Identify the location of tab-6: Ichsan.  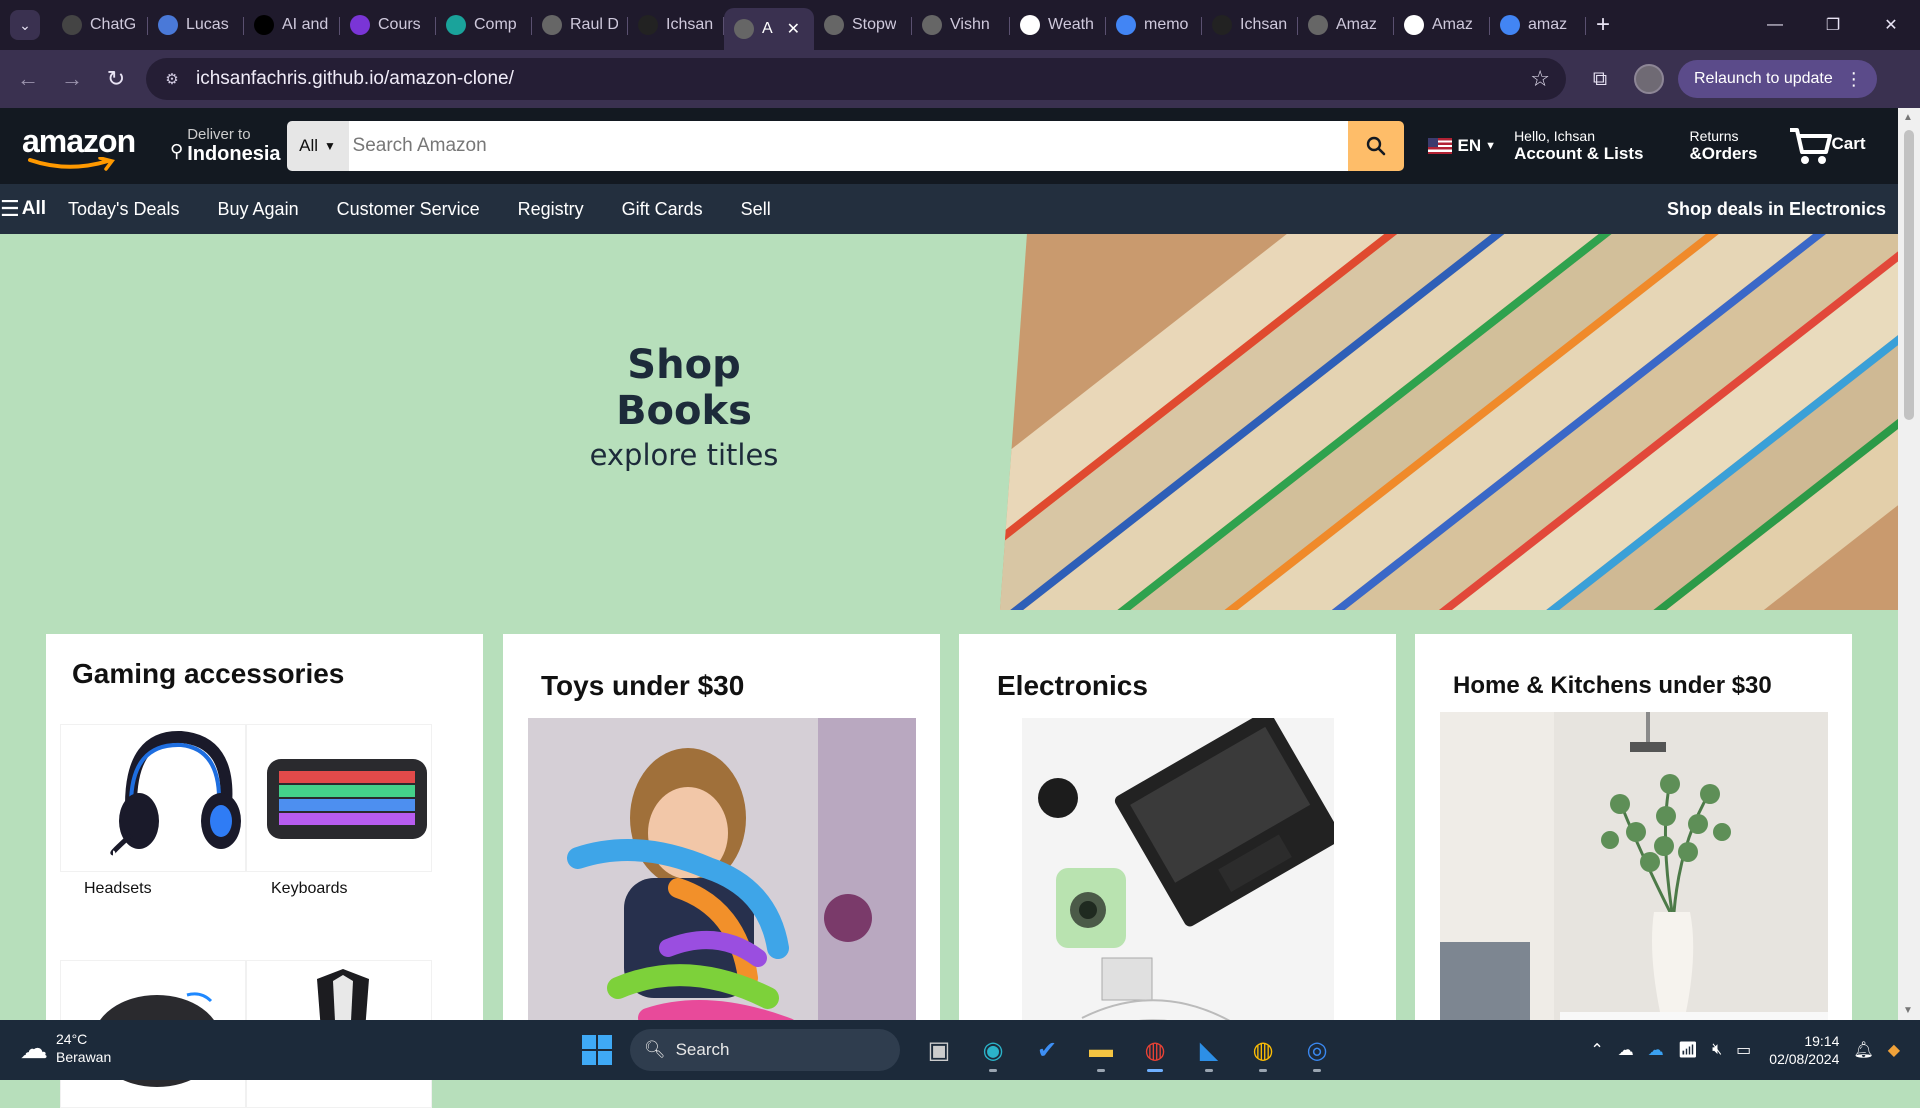
(676, 25).